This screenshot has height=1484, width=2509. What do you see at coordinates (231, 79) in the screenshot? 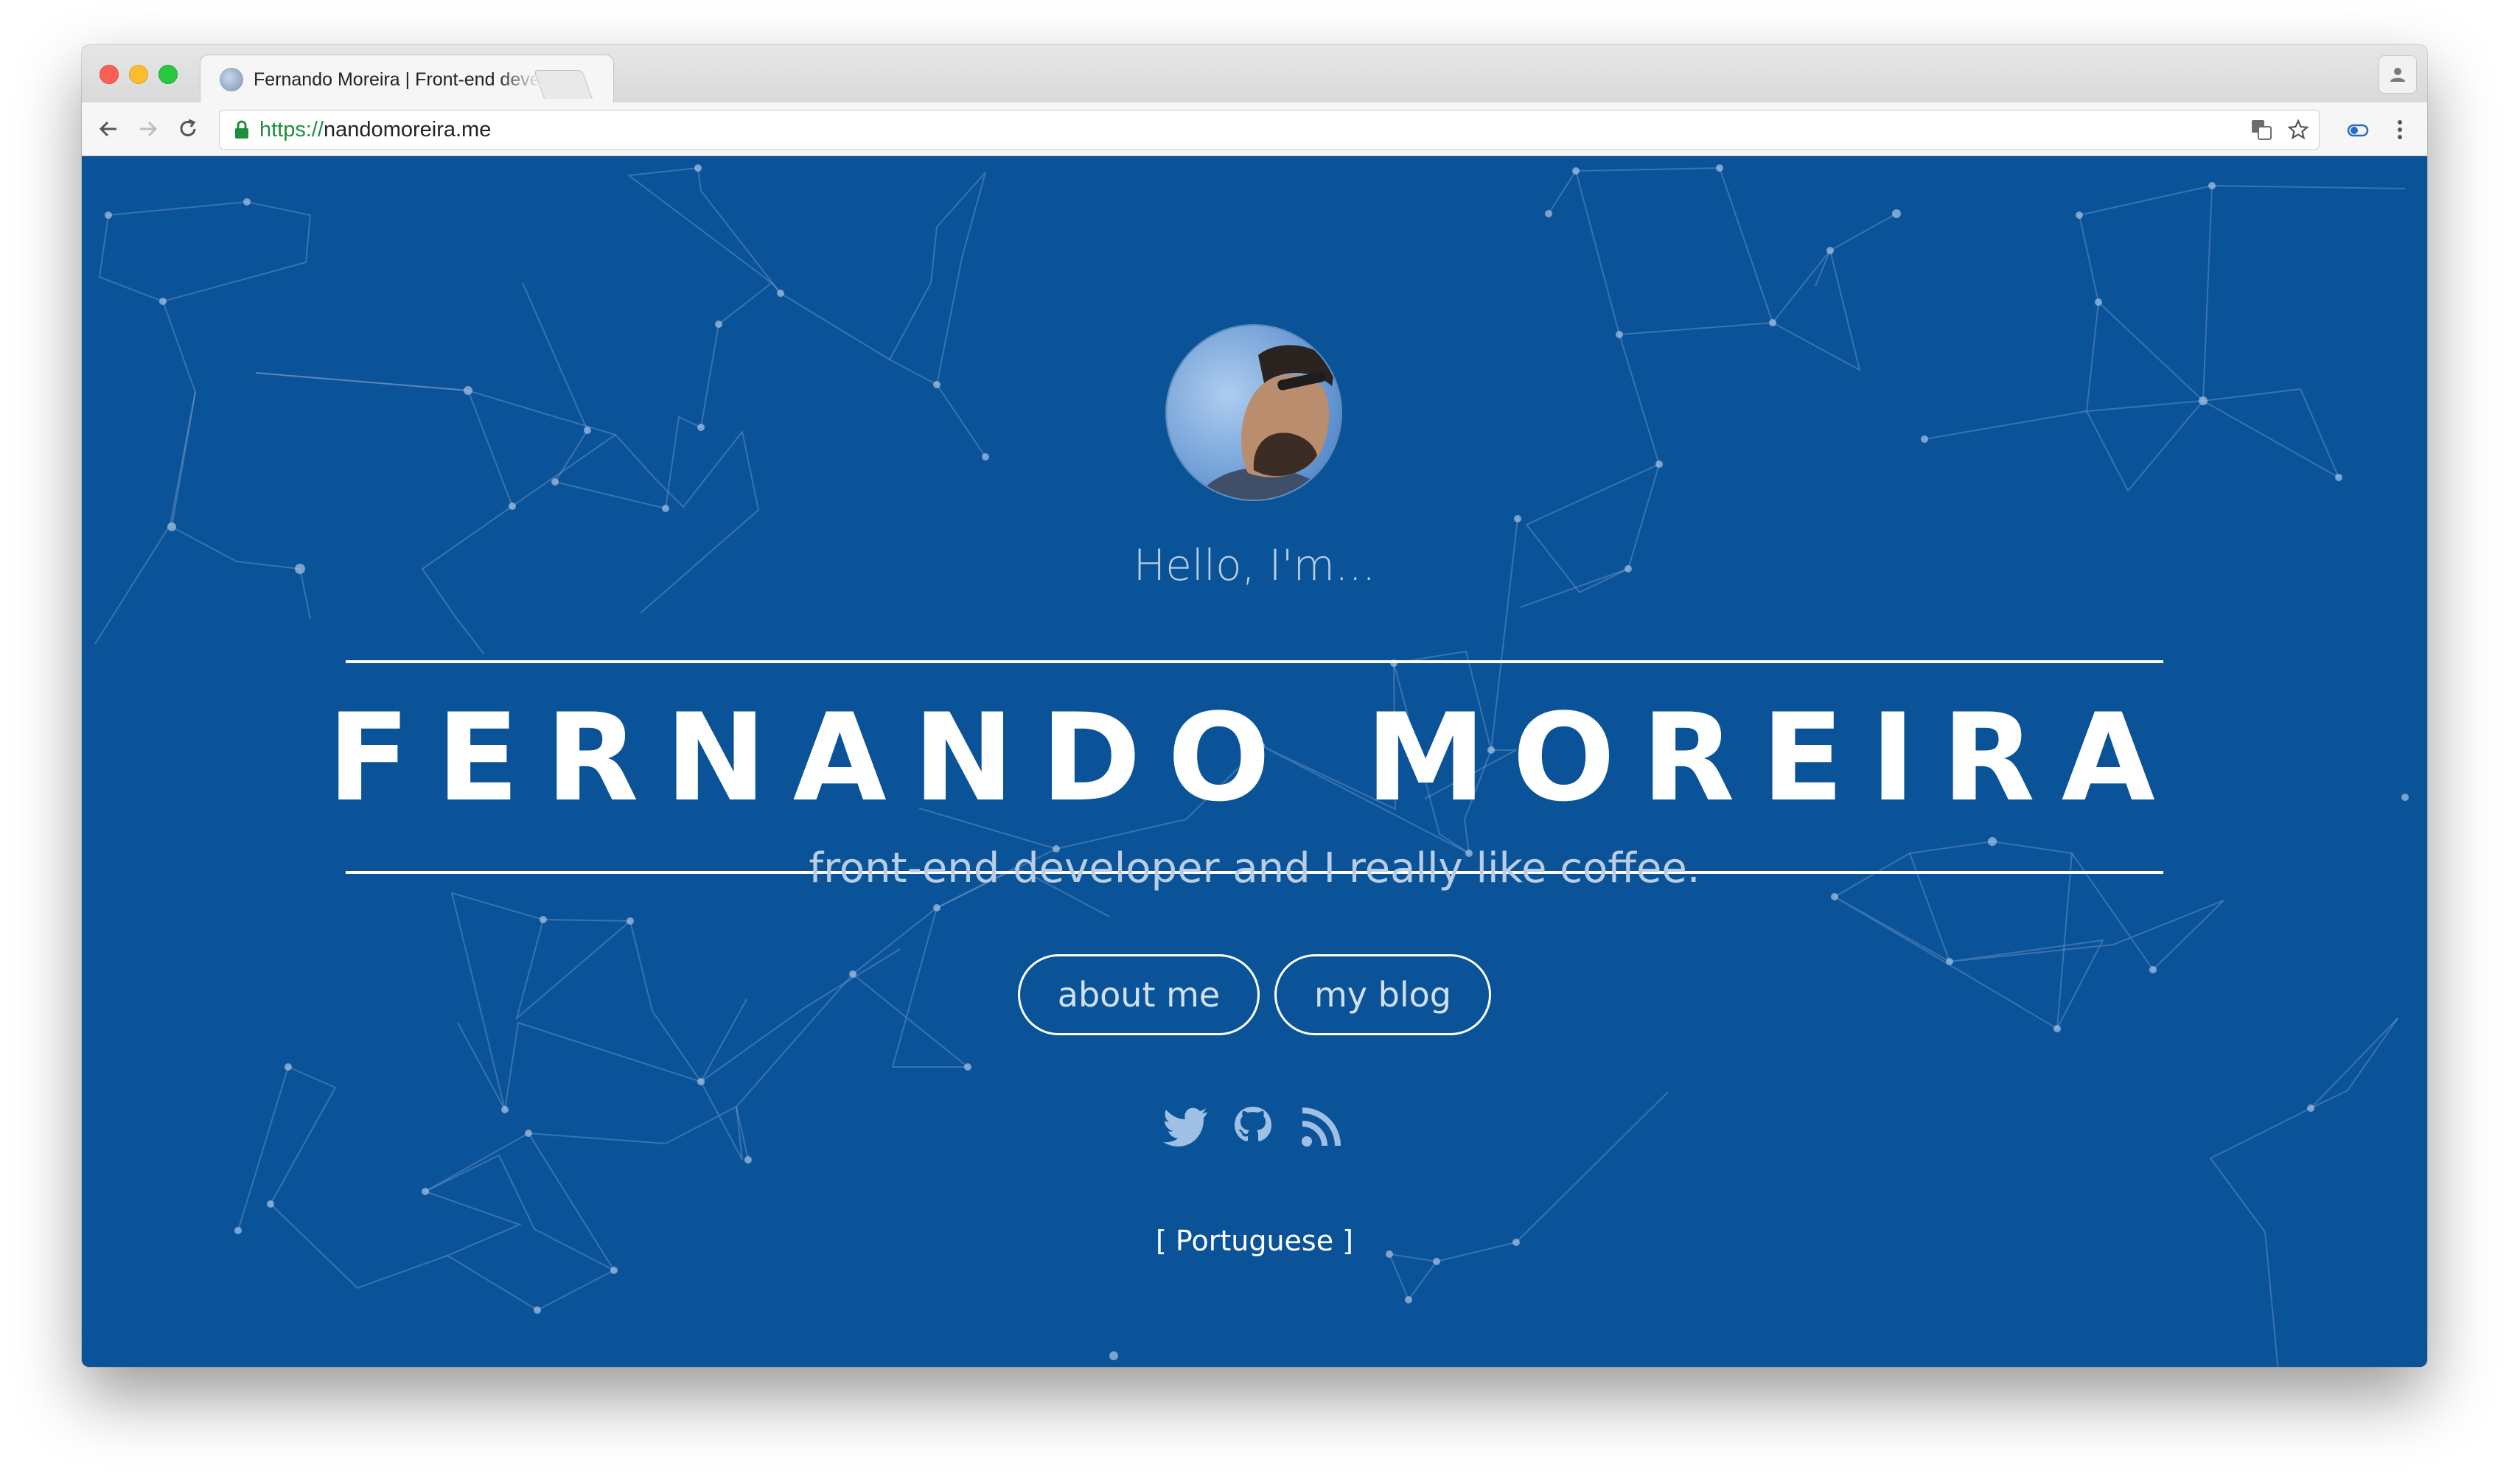
I see `favicon-icon` at bounding box center [231, 79].